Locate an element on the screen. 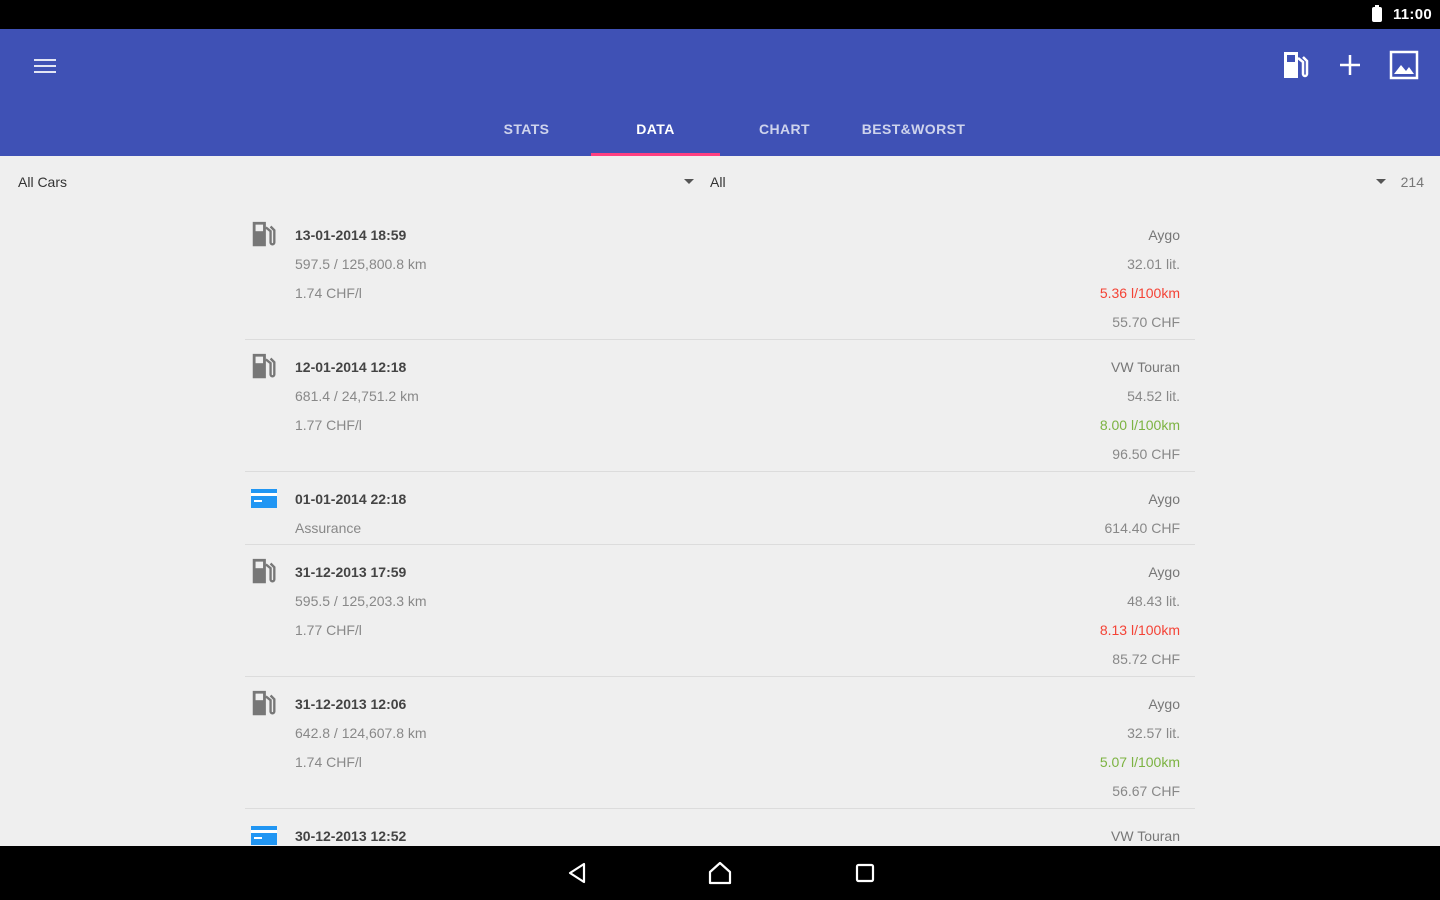 The width and height of the screenshot is (1440, 900). car-filter-spinner: All Cars is located at coordinates (360, 182).